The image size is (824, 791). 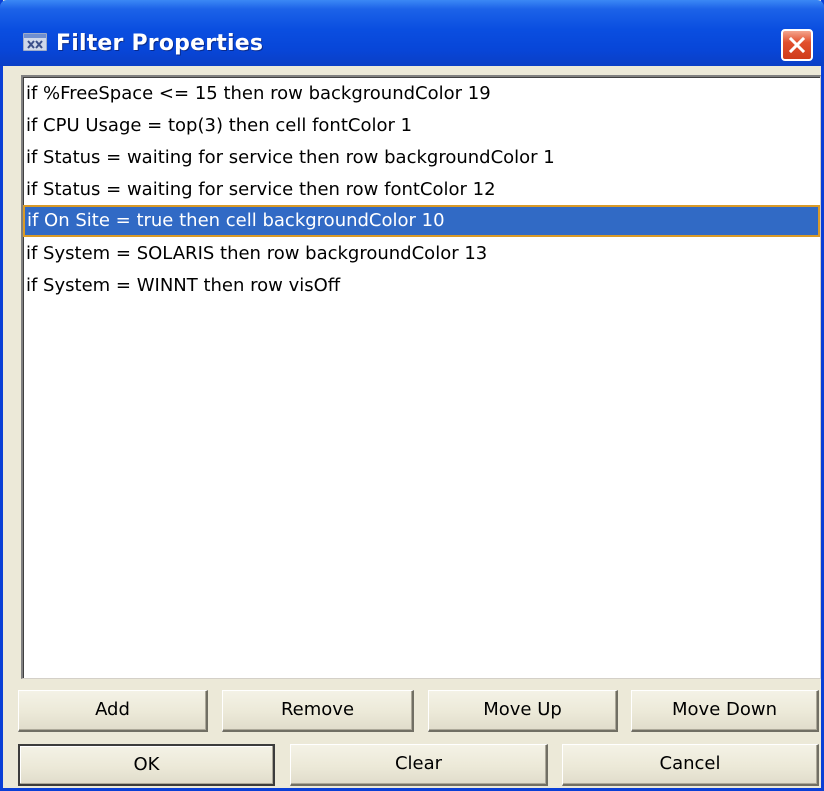 What do you see at coordinates (421, 285) in the screenshot?
I see `list-item: if System = WINNT then row visOff` at bounding box center [421, 285].